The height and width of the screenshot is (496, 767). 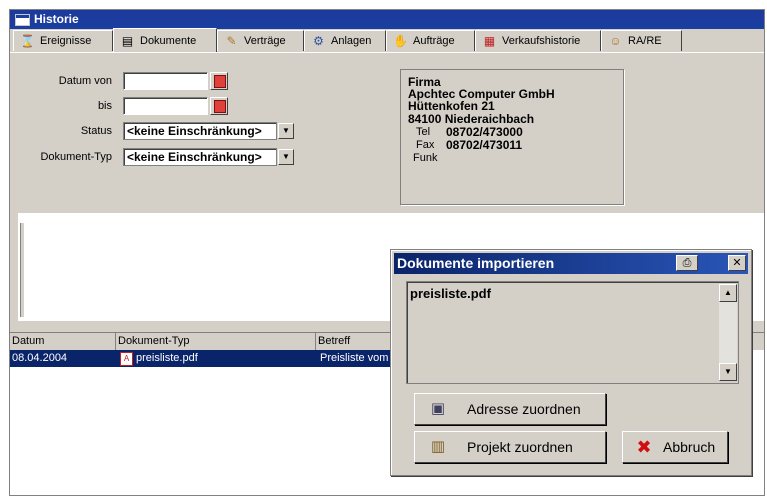 What do you see at coordinates (434, 41) in the screenshot?
I see `tab-label: Aufträge` at bounding box center [434, 41].